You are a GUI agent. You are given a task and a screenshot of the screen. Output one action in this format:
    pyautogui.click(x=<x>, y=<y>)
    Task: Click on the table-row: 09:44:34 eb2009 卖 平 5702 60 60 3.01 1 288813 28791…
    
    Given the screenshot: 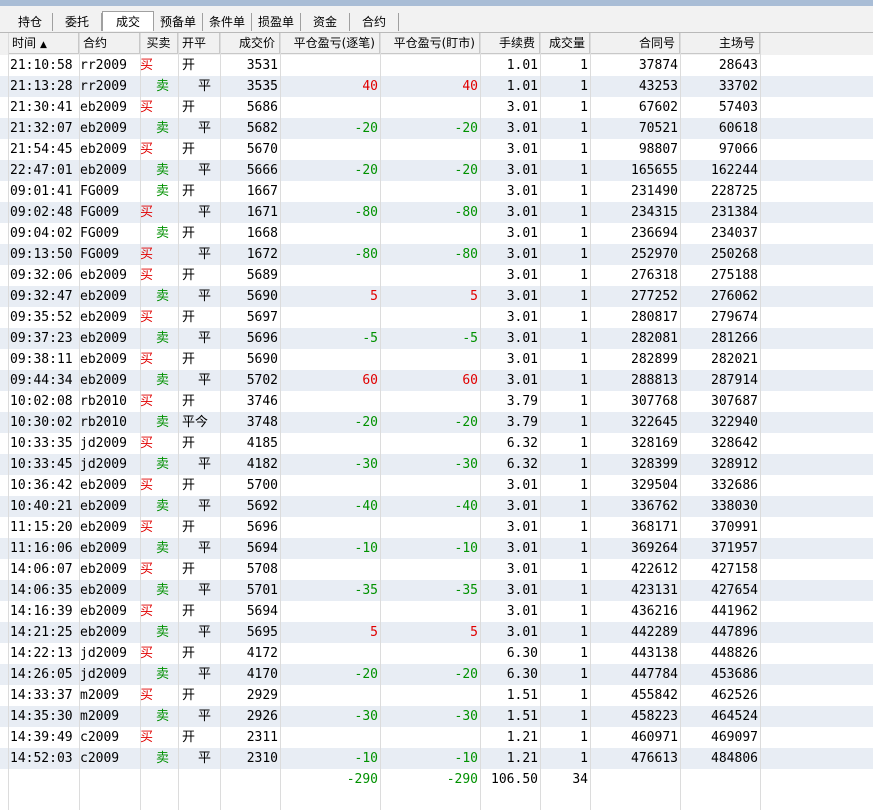 What is the action you would take?
    pyautogui.click(x=436, y=380)
    